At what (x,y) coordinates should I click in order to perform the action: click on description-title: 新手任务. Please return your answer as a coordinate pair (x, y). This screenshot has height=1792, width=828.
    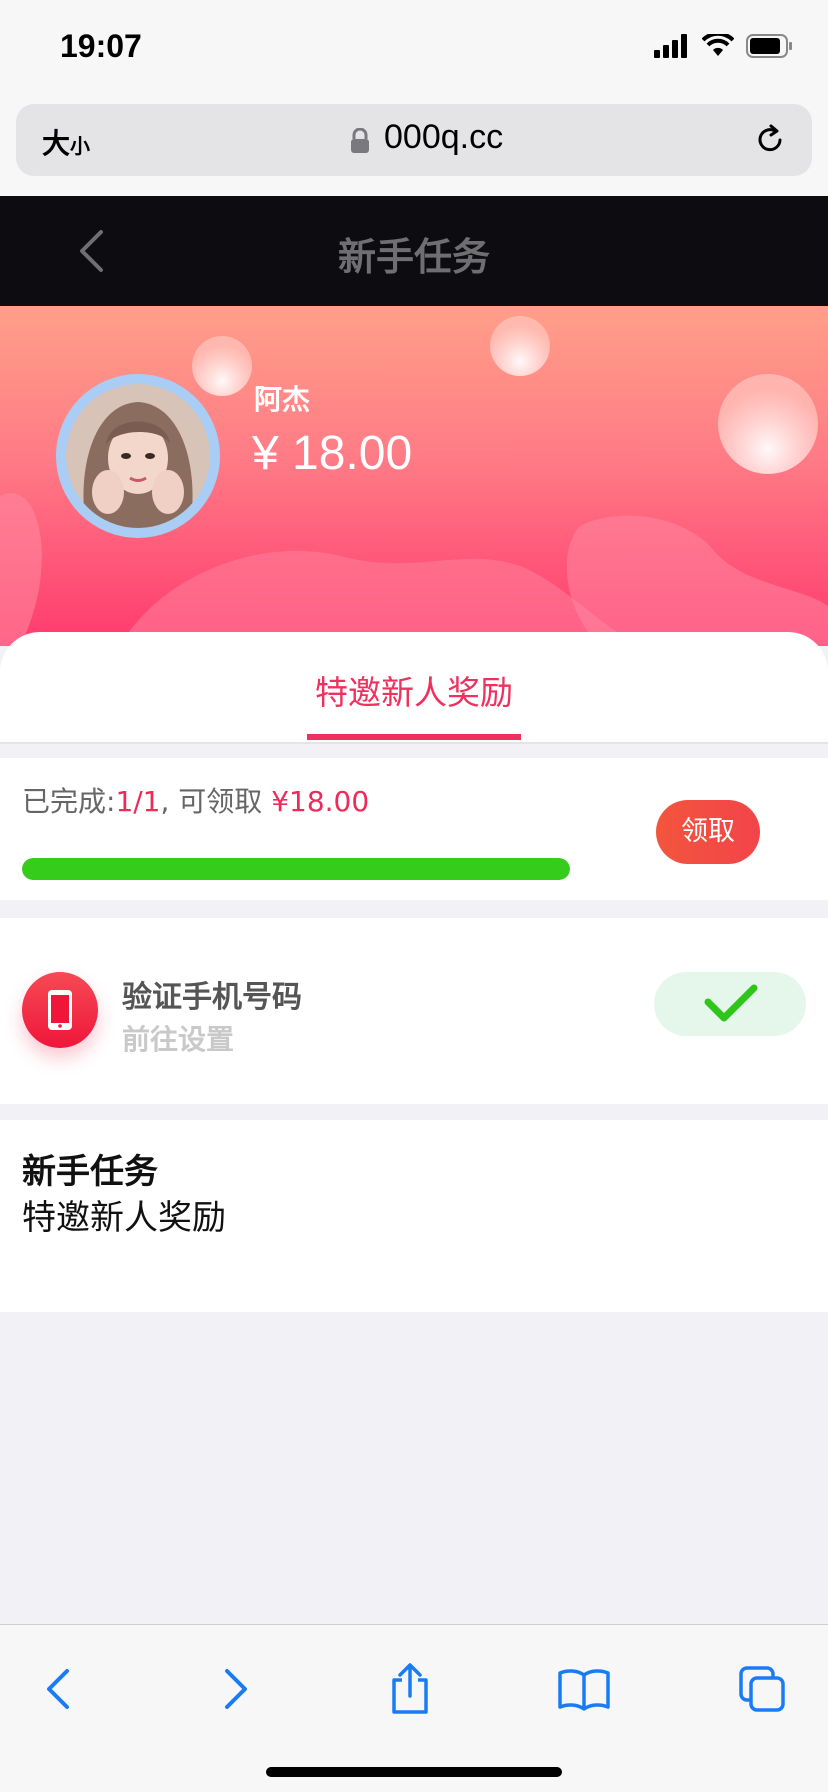
    Looking at the image, I should click on (90, 1172).